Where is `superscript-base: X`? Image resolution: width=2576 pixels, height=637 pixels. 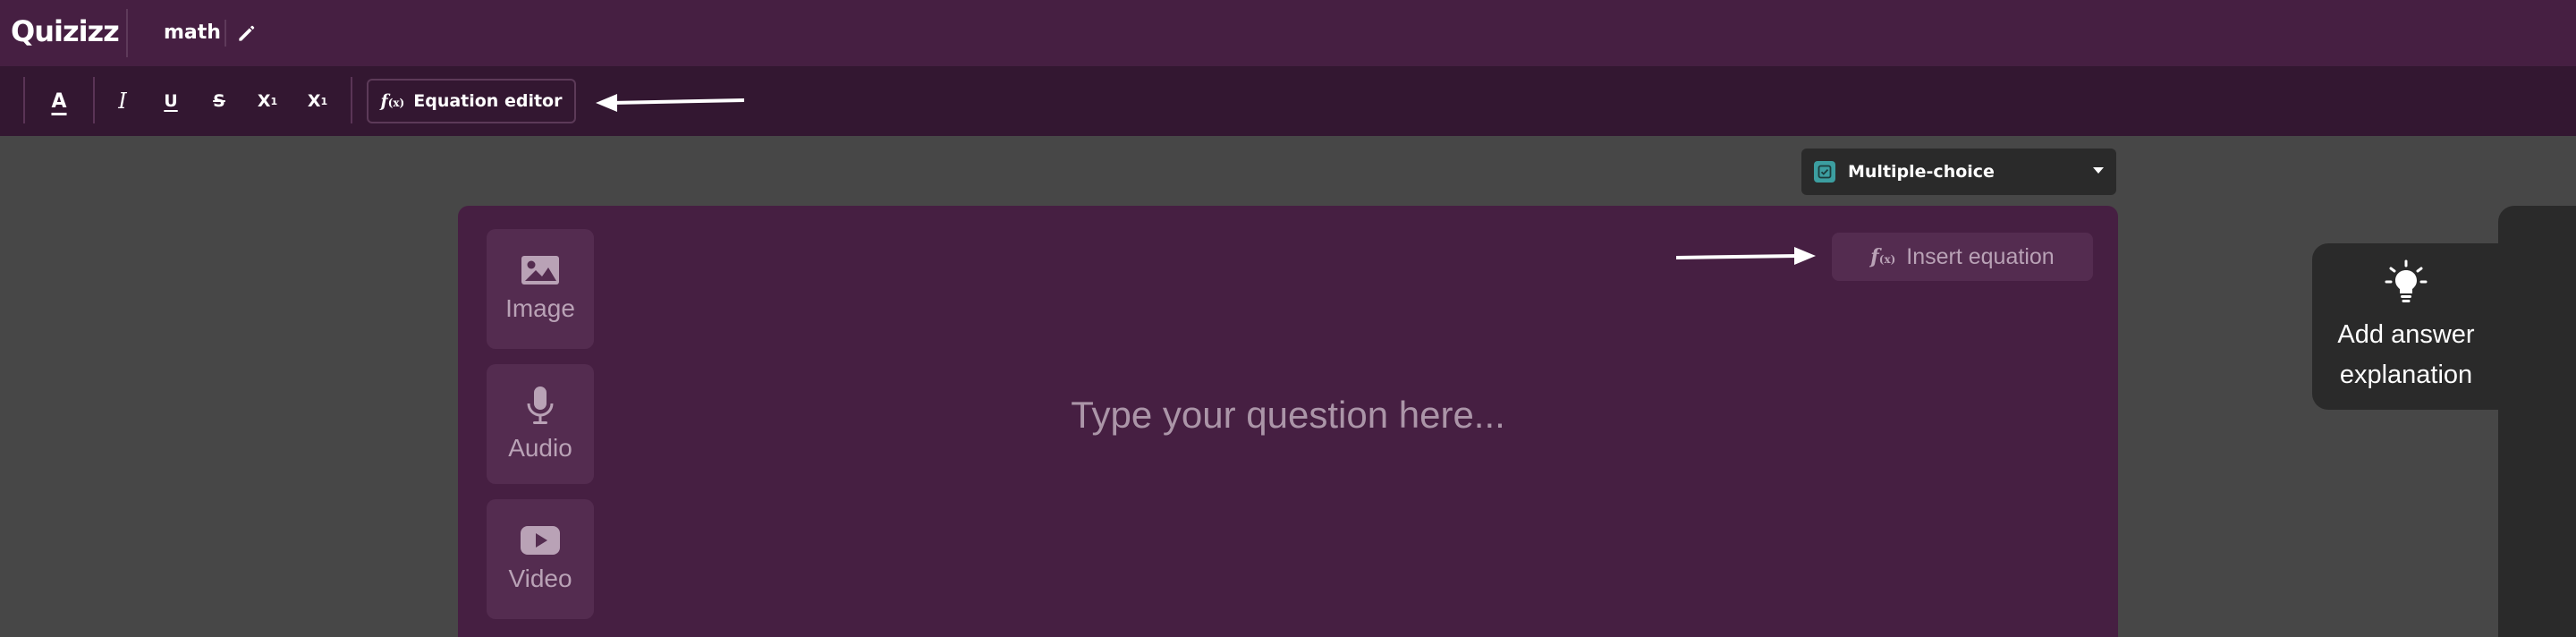
superscript-base: X is located at coordinates (264, 101).